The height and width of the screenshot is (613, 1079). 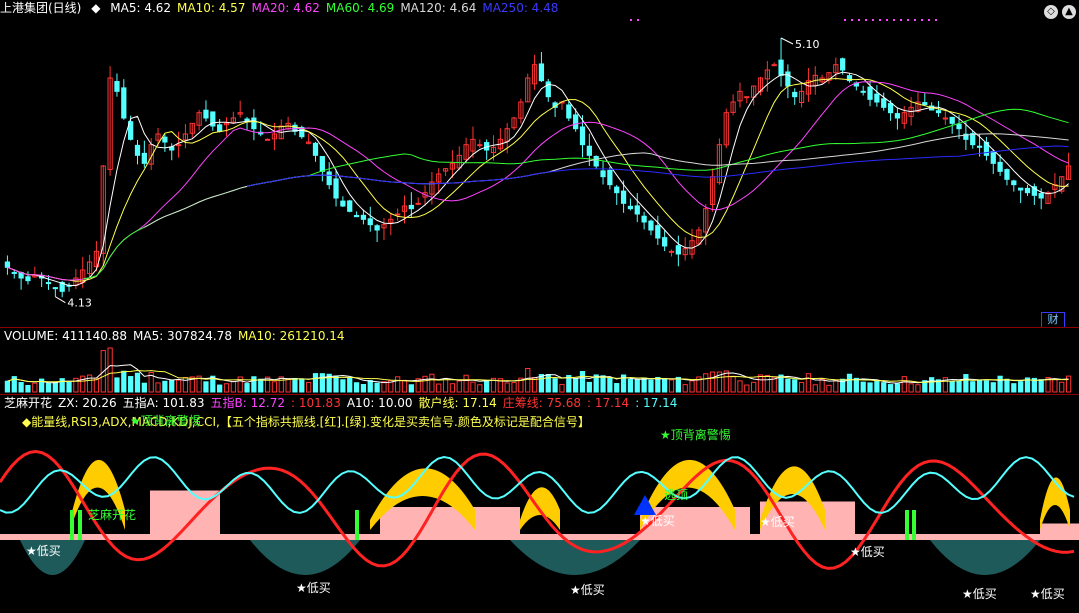 I want to click on volume-chart, so click(x=538, y=370).